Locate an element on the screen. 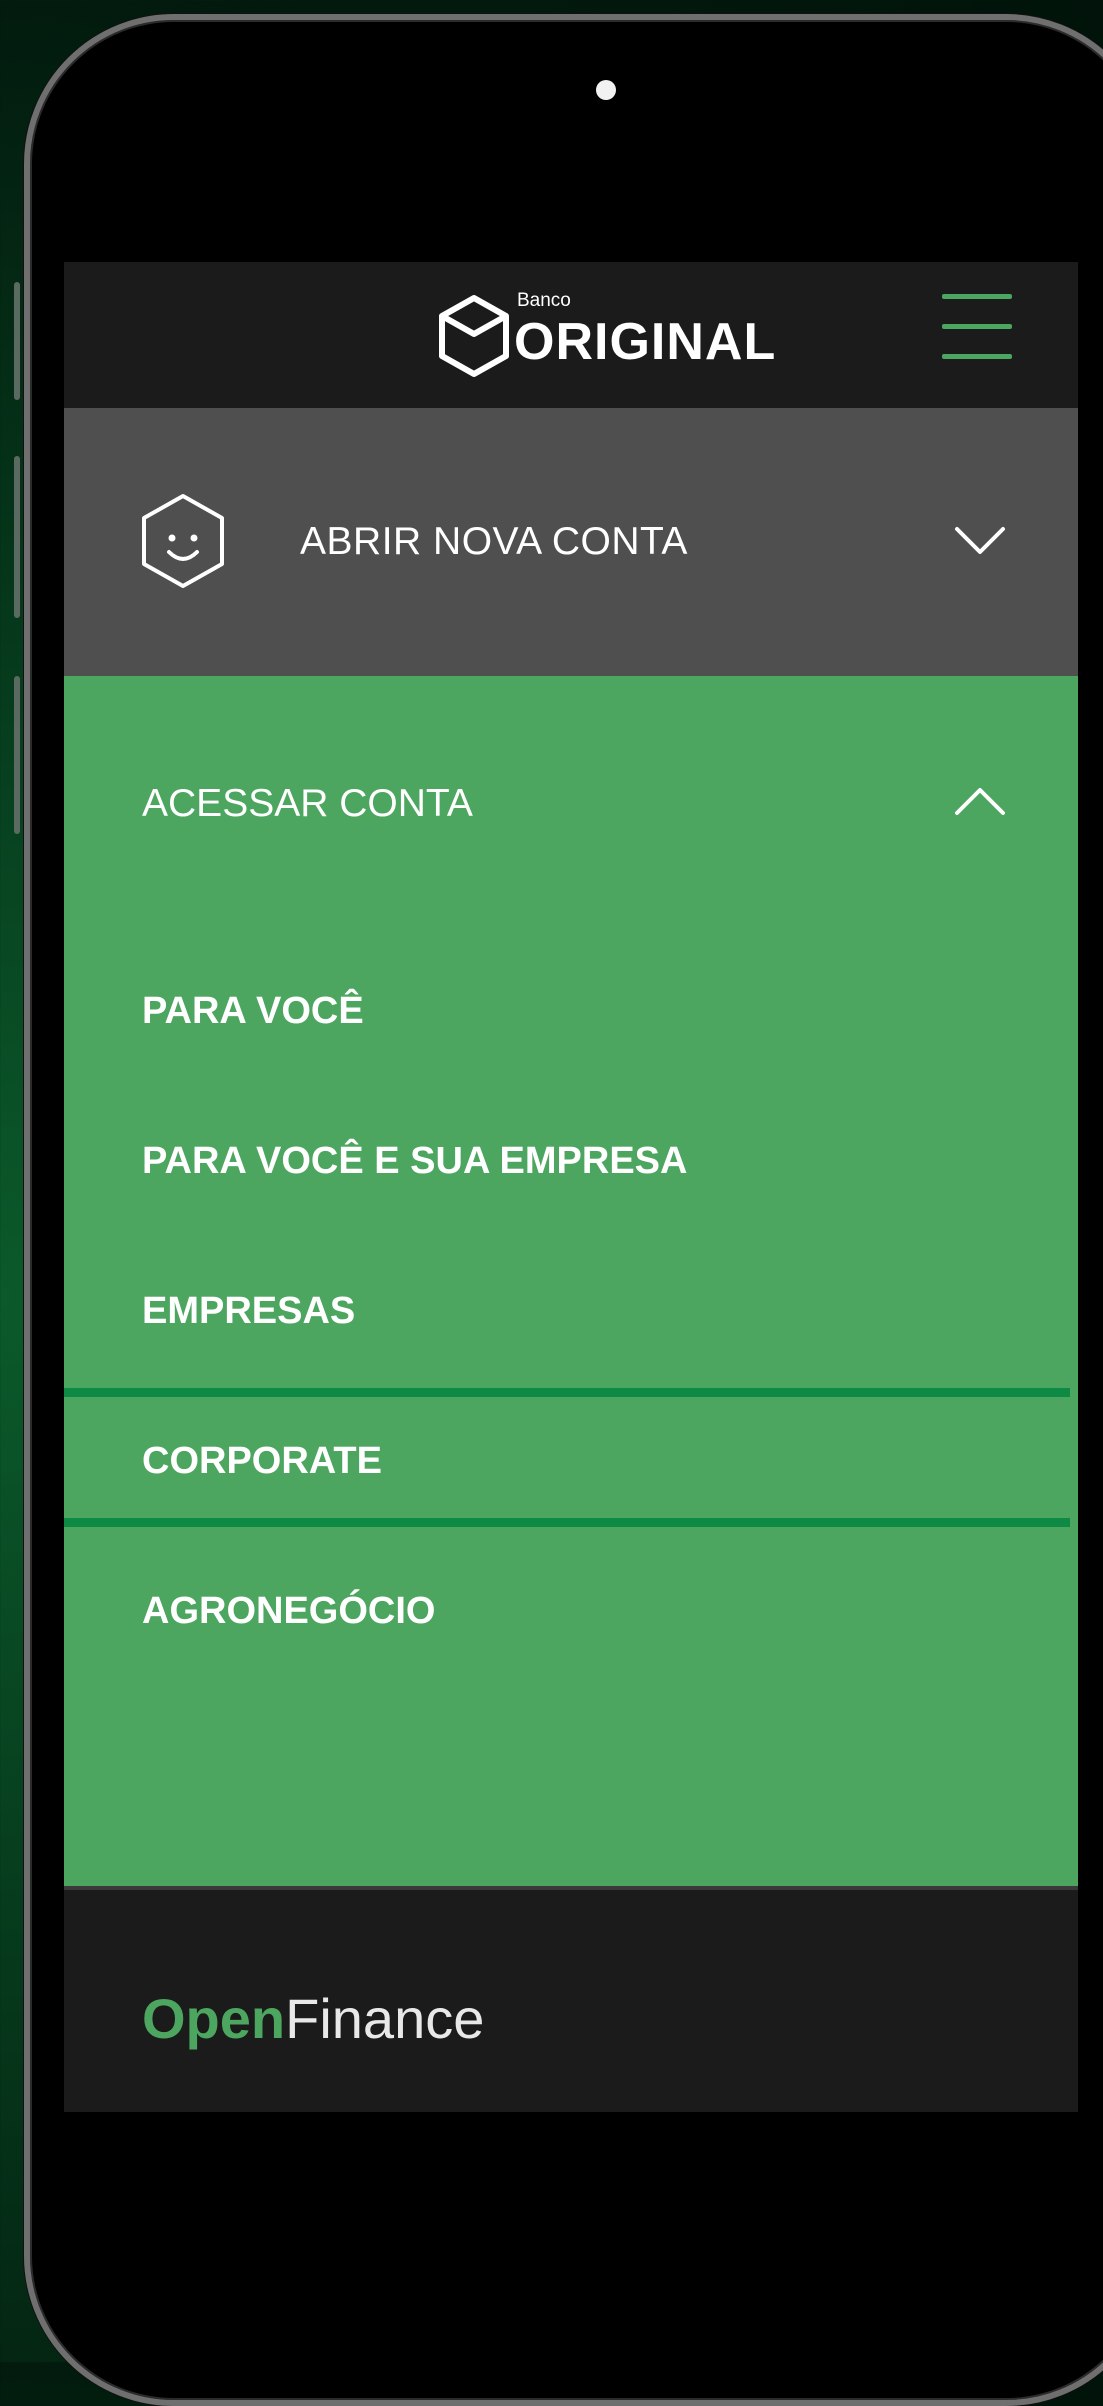  chevron-up-icon is located at coordinates (980, 801).